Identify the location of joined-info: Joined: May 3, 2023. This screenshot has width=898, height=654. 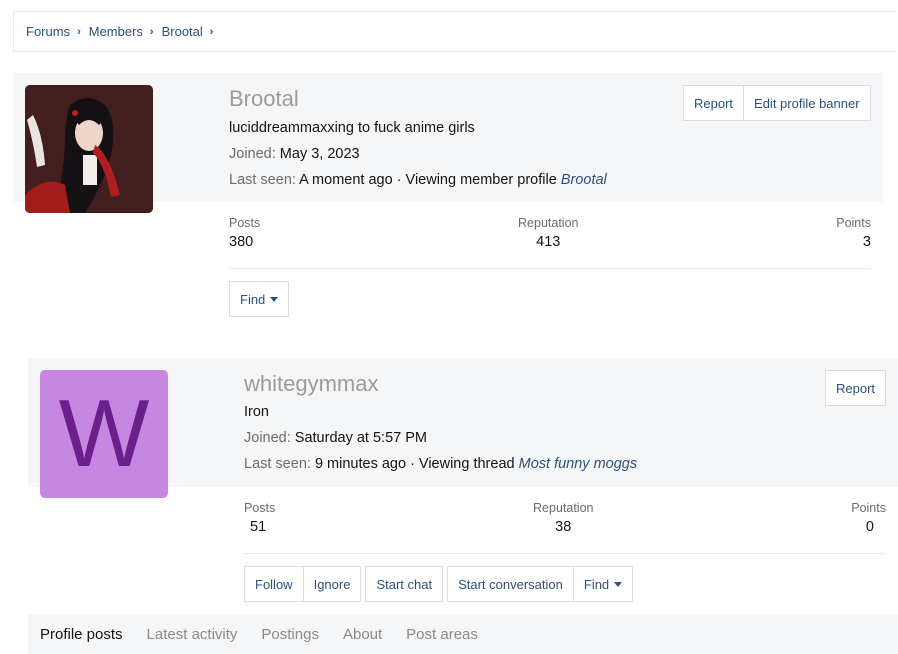
(294, 154).